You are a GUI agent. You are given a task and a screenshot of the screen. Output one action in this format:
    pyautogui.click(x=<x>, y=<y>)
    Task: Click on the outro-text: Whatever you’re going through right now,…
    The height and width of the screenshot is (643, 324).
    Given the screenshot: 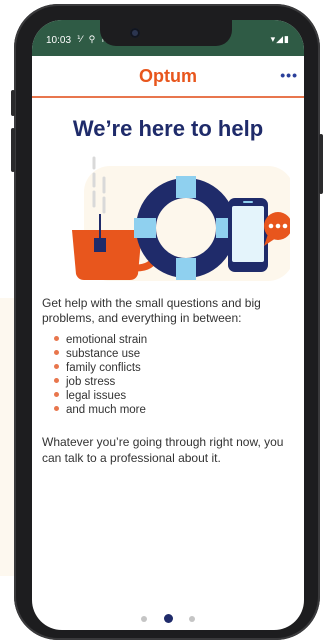 What is the action you would take?
    pyautogui.click(x=163, y=450)
    